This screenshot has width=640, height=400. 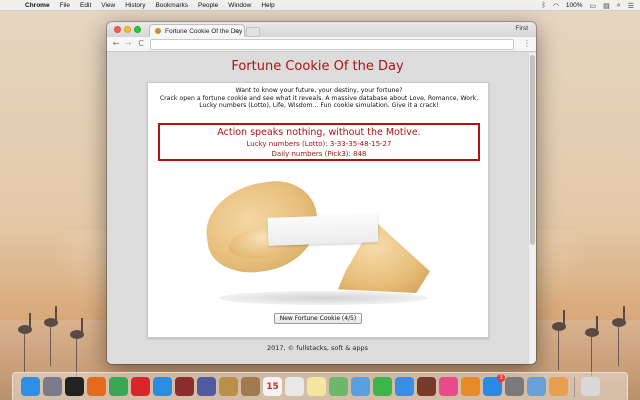 What do you see at coordinates (141, 44) in the screenshot?
I see `reload-icon: C` at bounding box center [141, 44].